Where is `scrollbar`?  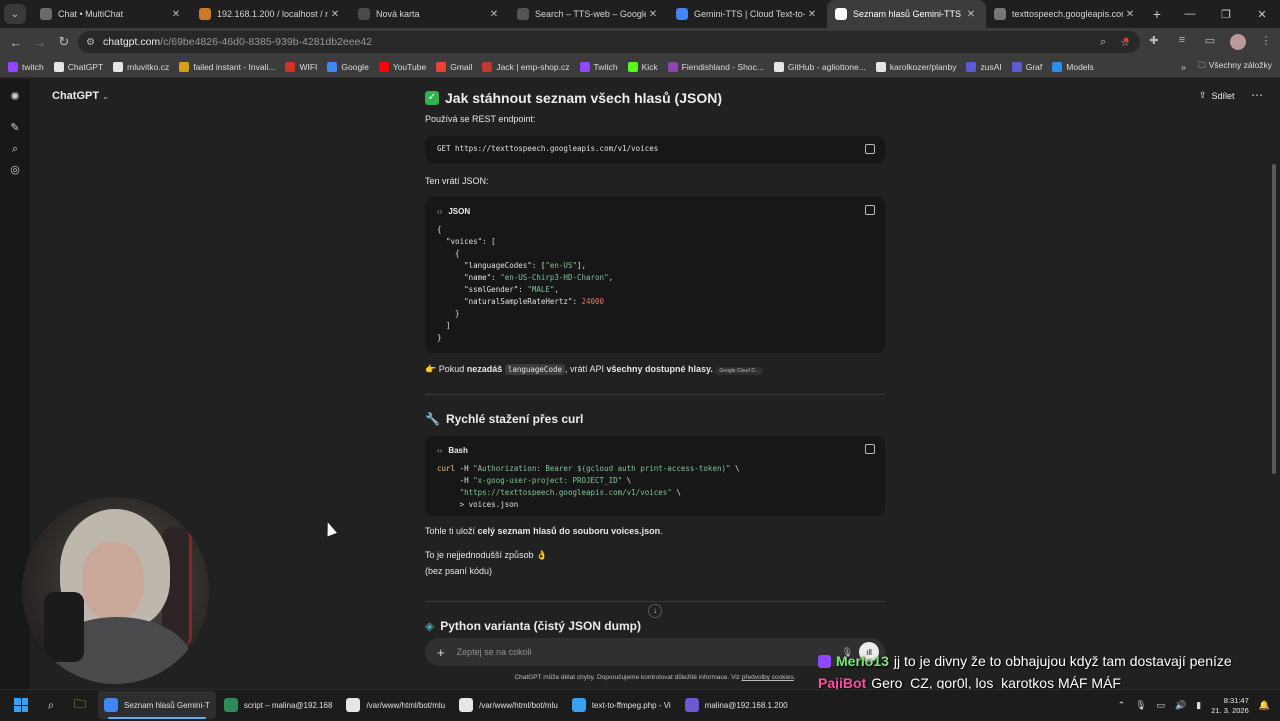
scrollbar is located at coordinates (1274, 384).